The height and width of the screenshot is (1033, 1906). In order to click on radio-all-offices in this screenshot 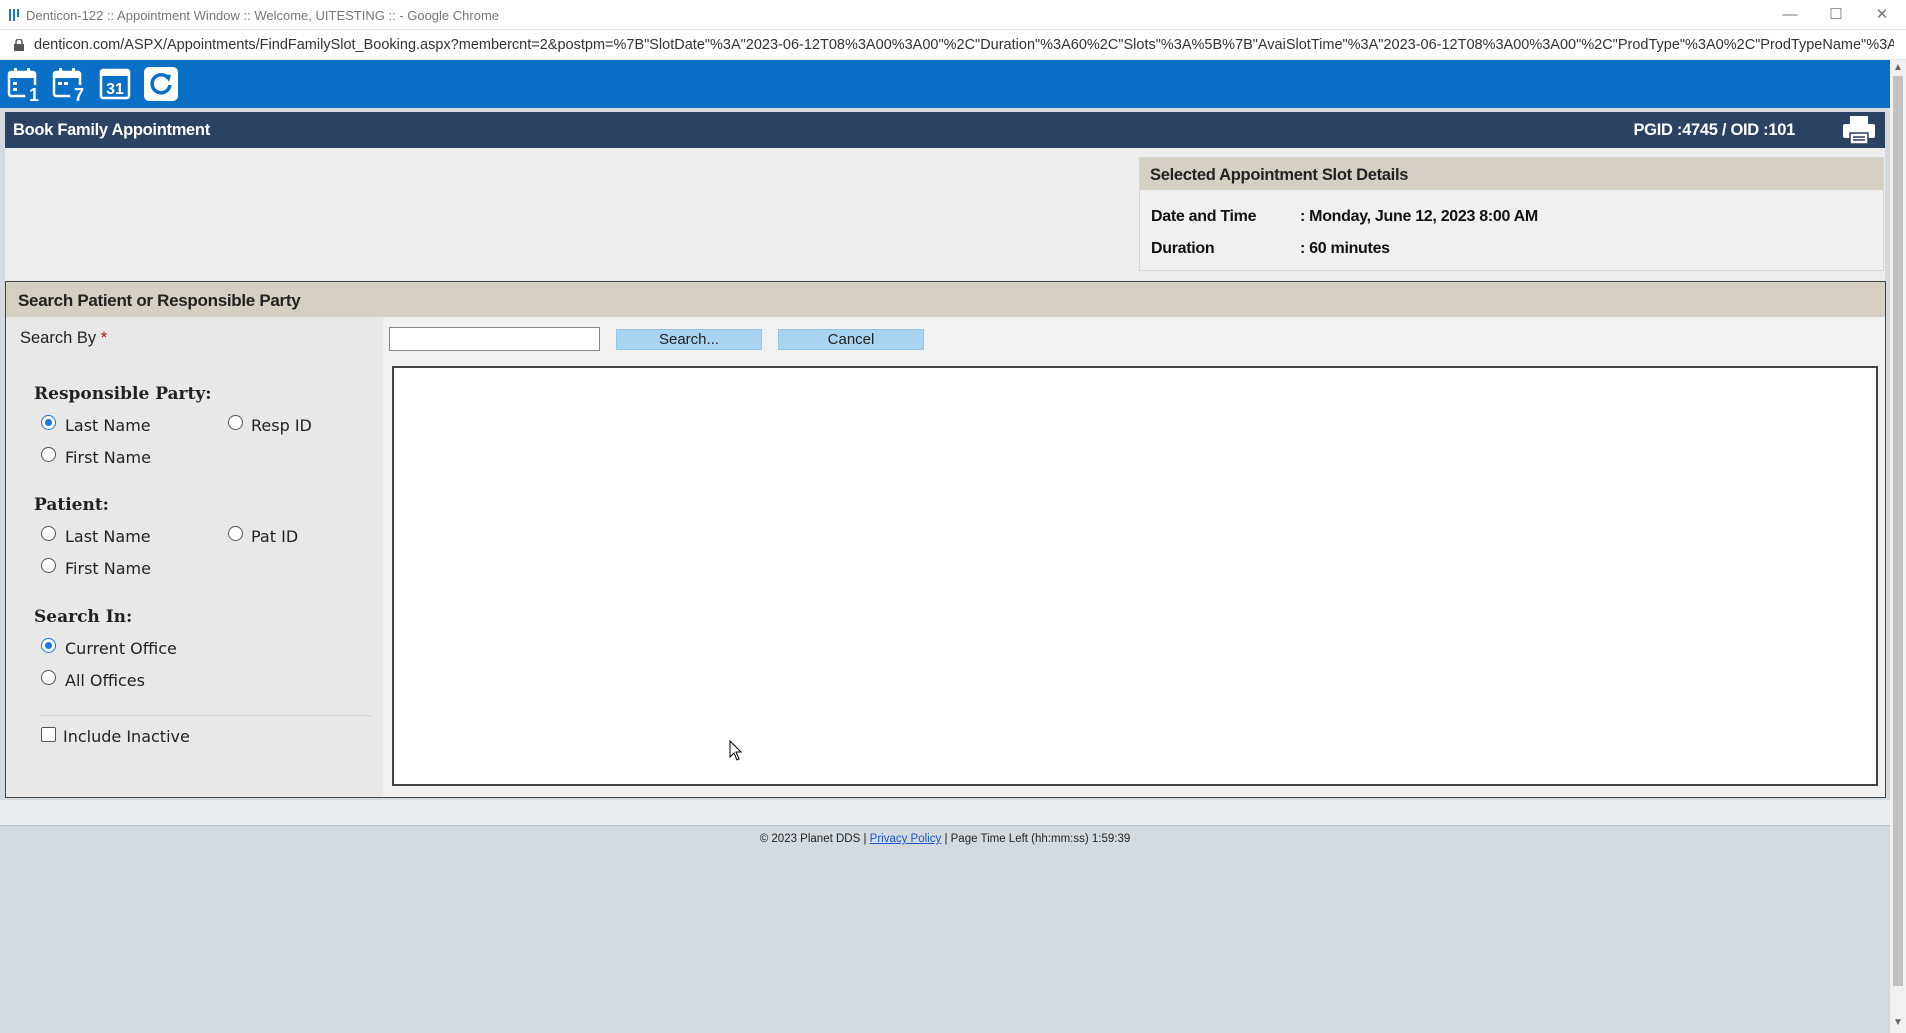, I will do `click(48, 677)`.